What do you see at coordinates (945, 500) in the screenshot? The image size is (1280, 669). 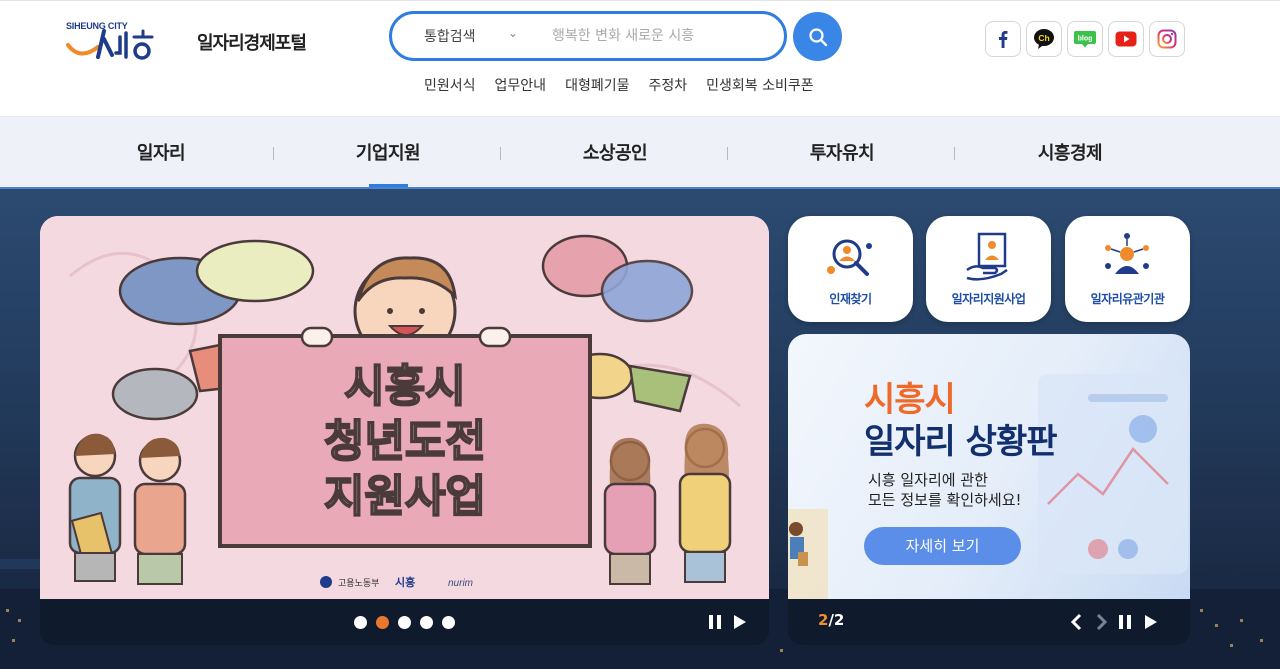 I see `description-line-2: 모든 정보를 확인하세요!` at bounding box center [945, 500].